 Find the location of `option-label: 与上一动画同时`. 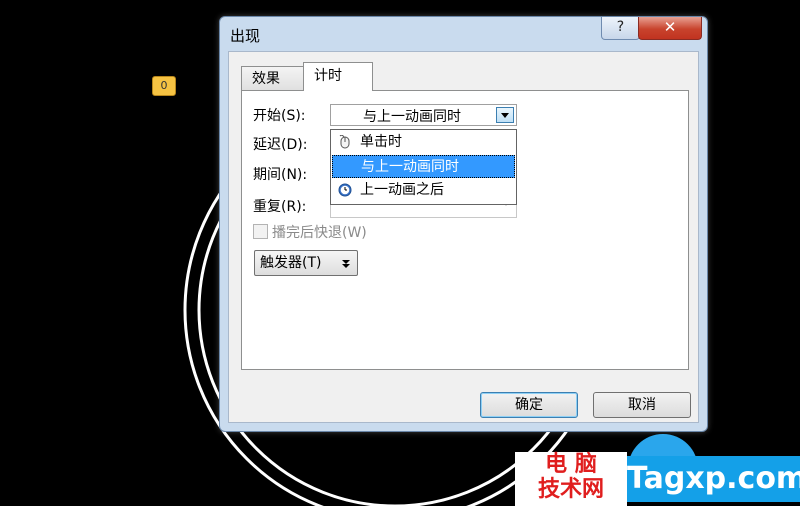

option-label: 与上一动画同时 is located at coordinates (410, 167).